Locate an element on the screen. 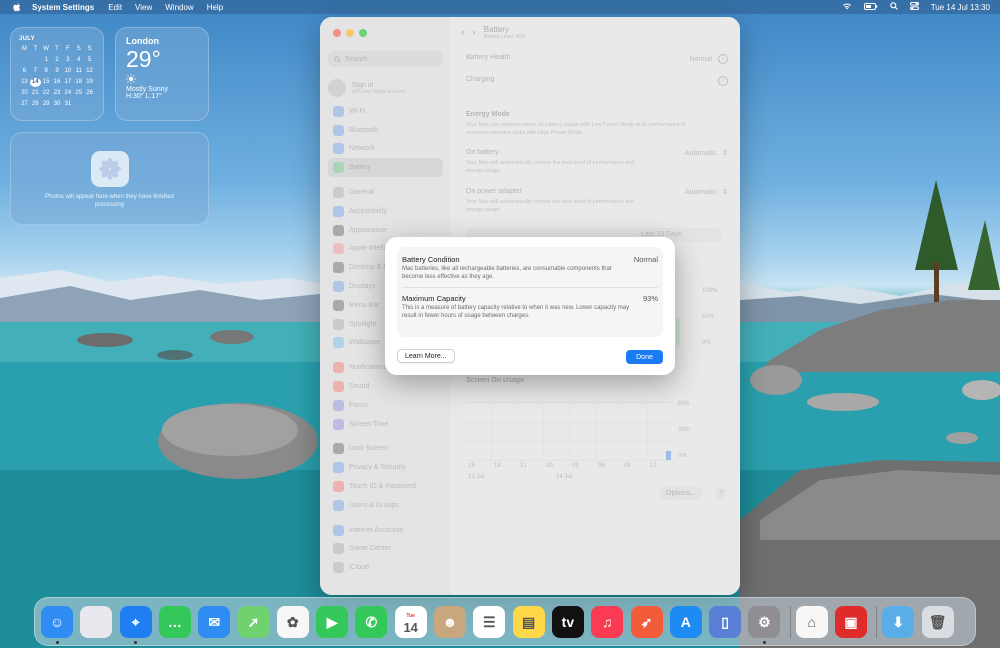  dock-trash-icon: 🗑 is located at coordinates (937, 622).